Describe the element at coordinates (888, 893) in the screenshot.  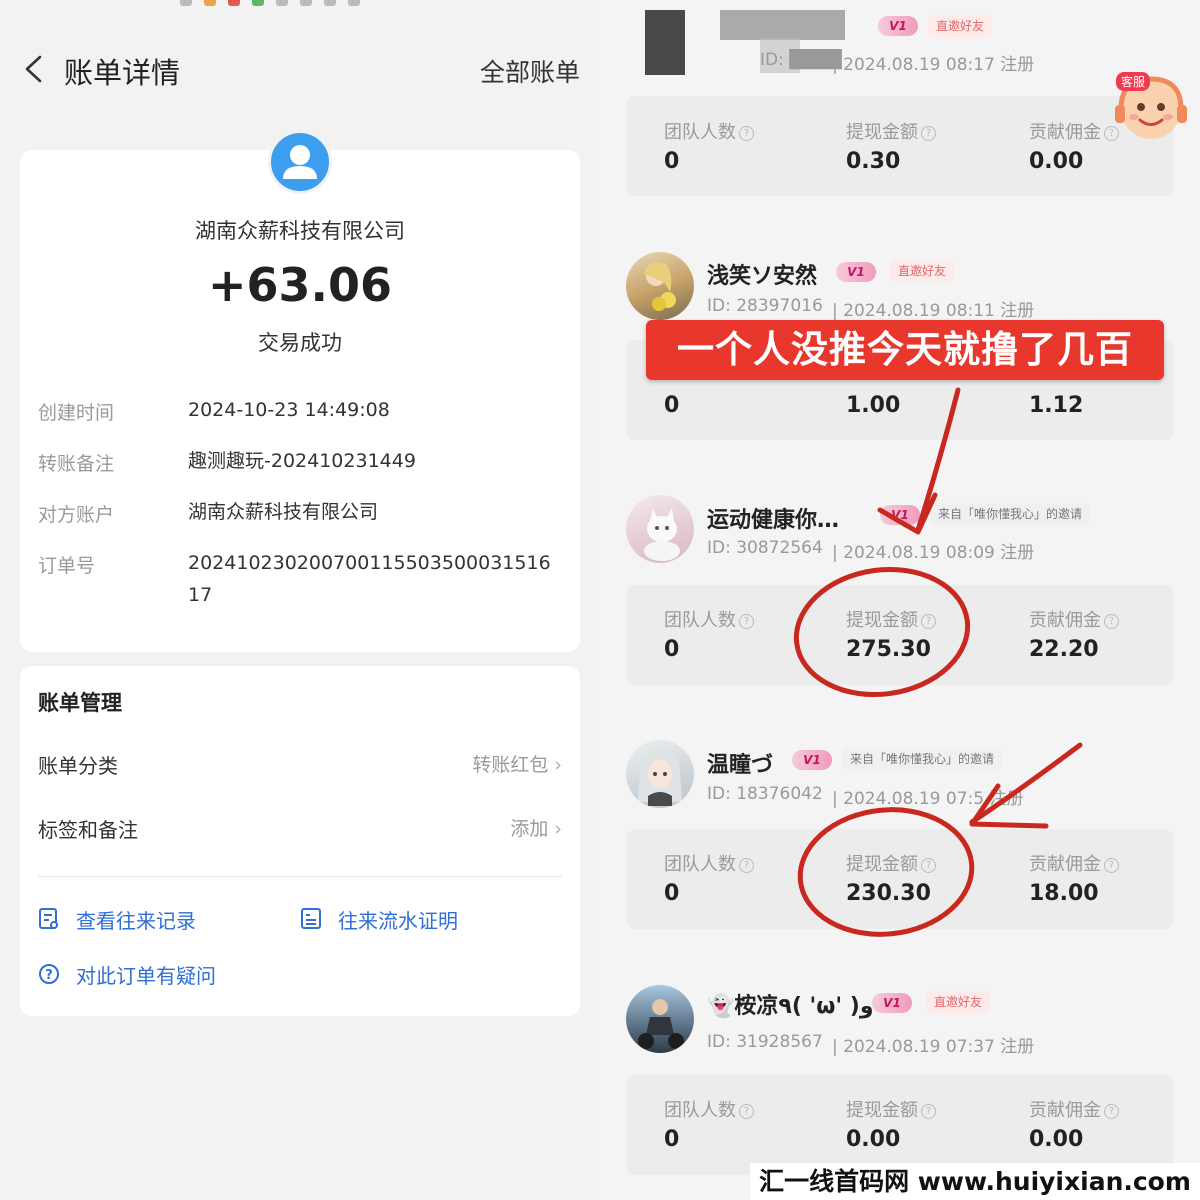
I see `stat-withdraw-value: 230.30` at that location.